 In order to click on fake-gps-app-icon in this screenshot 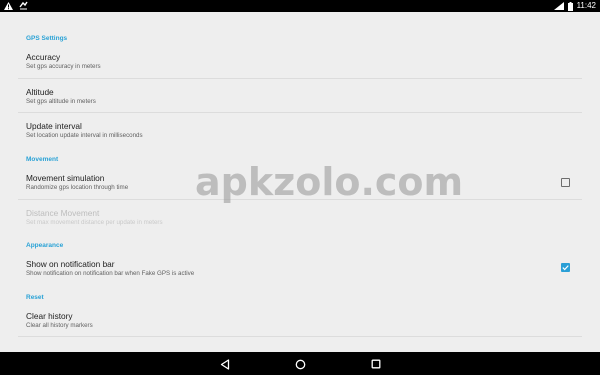, I will do `click(23, 5)`.